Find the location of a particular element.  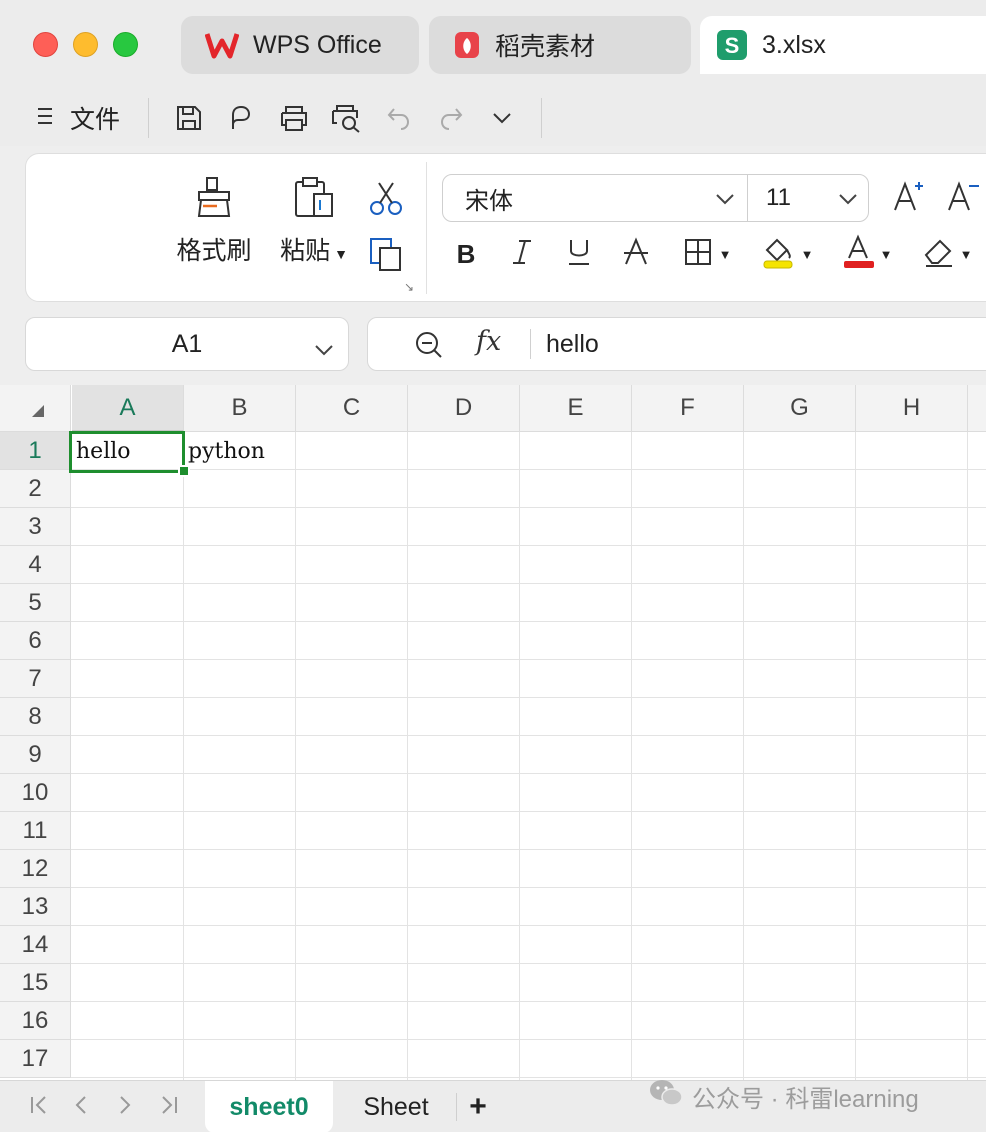

tab-label: 稻壳素材 is located at coordinates (545, 47).